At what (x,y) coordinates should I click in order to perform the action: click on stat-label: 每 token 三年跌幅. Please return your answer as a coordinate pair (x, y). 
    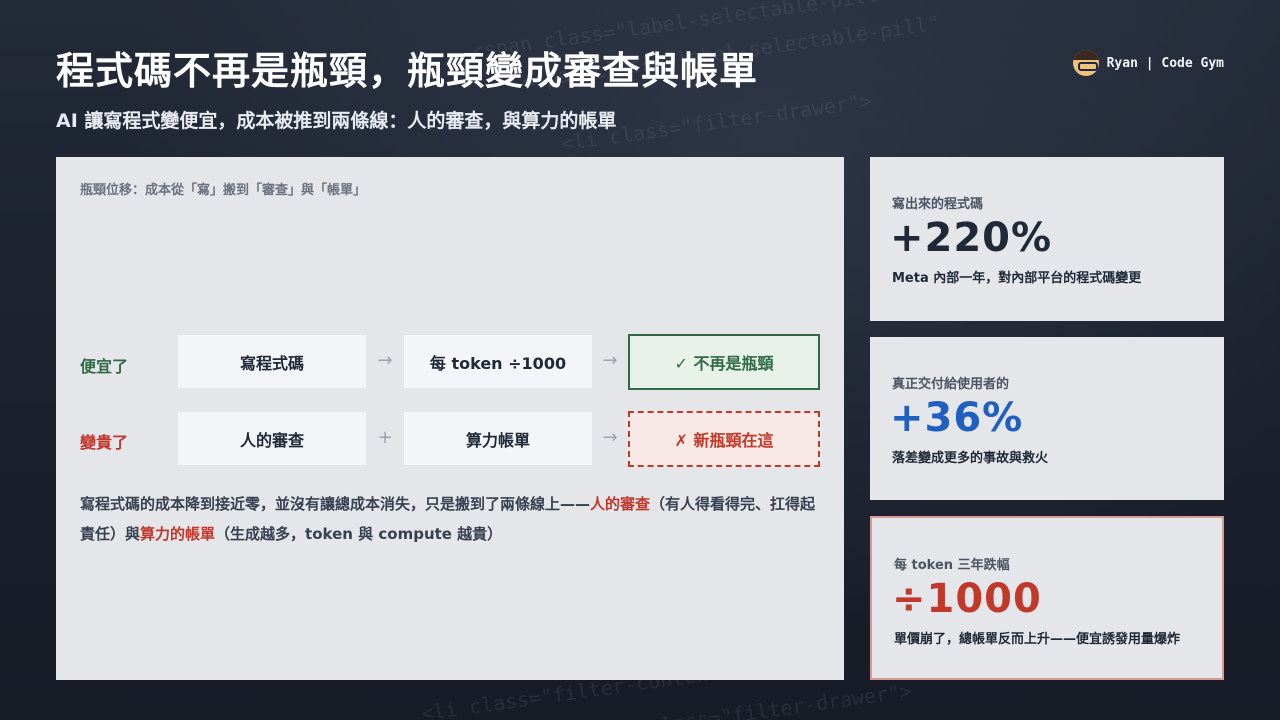
    Looking at the image, I should click on (952, 565).